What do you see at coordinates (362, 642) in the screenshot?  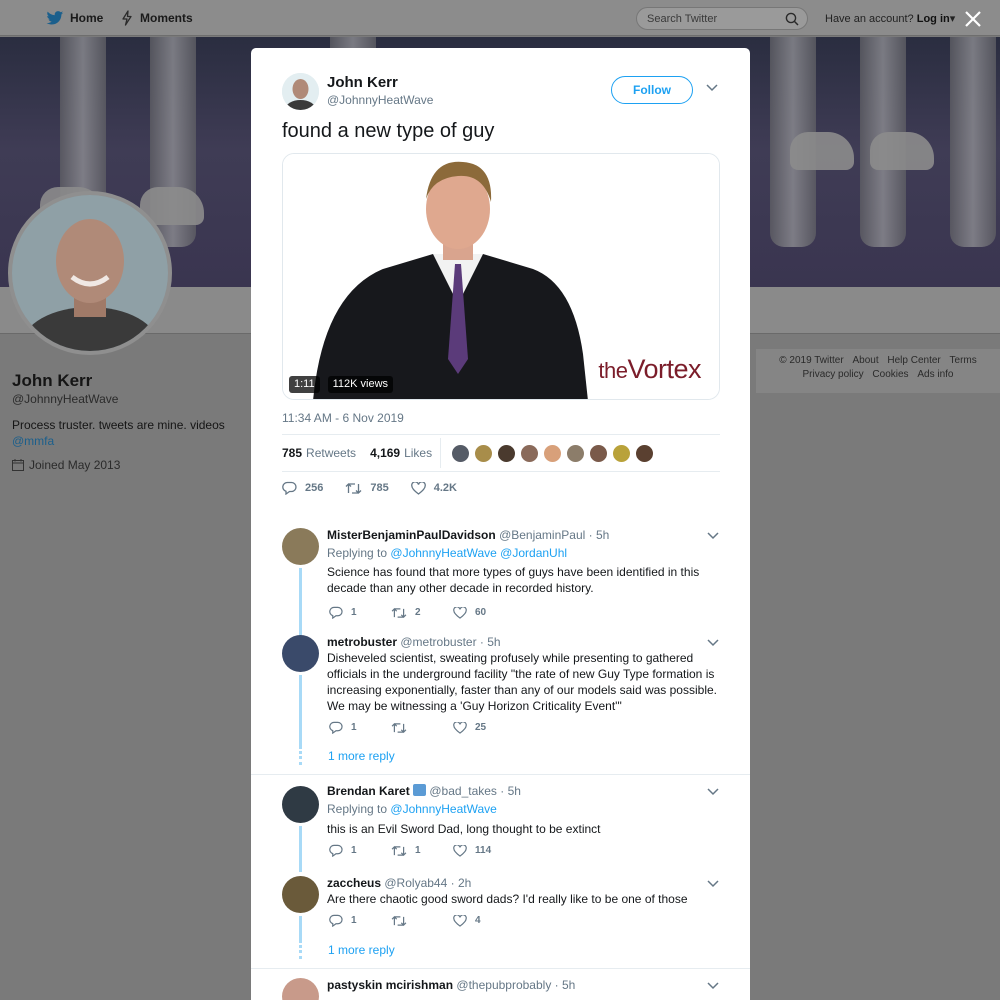 I see `reply-author-name: metrobuster` at bounding box center [362, 642].